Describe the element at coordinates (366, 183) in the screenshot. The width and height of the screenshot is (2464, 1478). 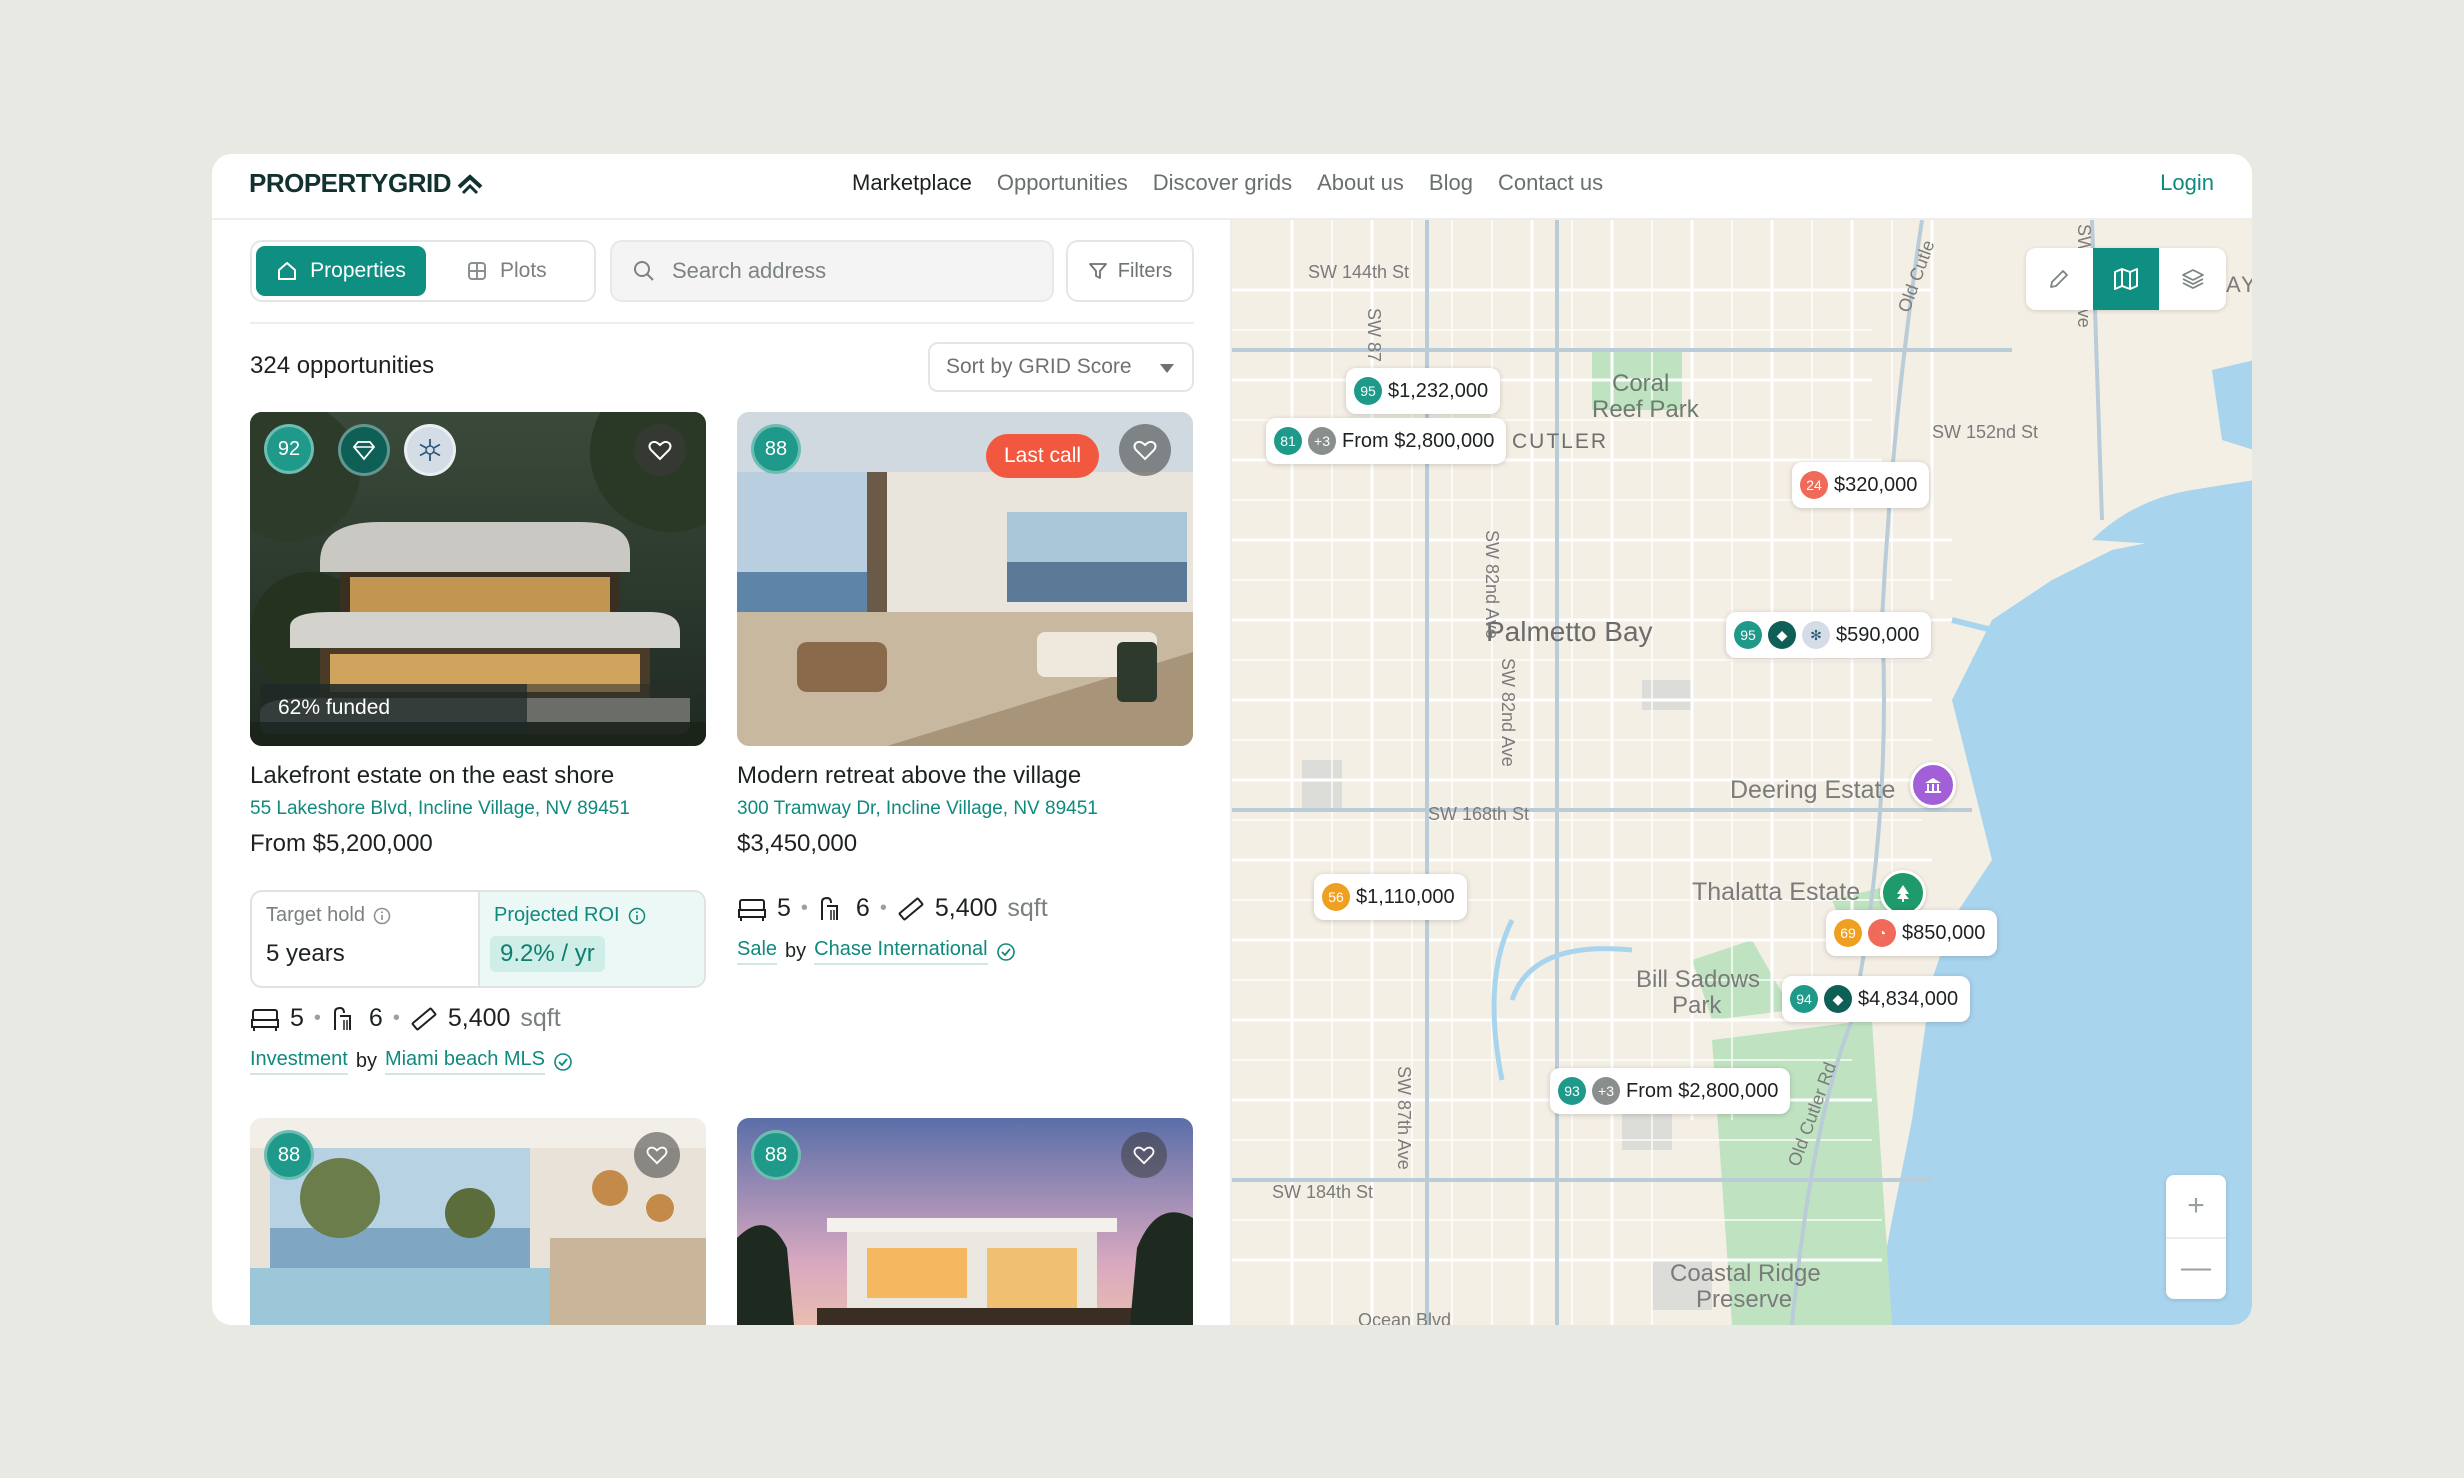
I see `logo: PROPERTYGRID` at that location.